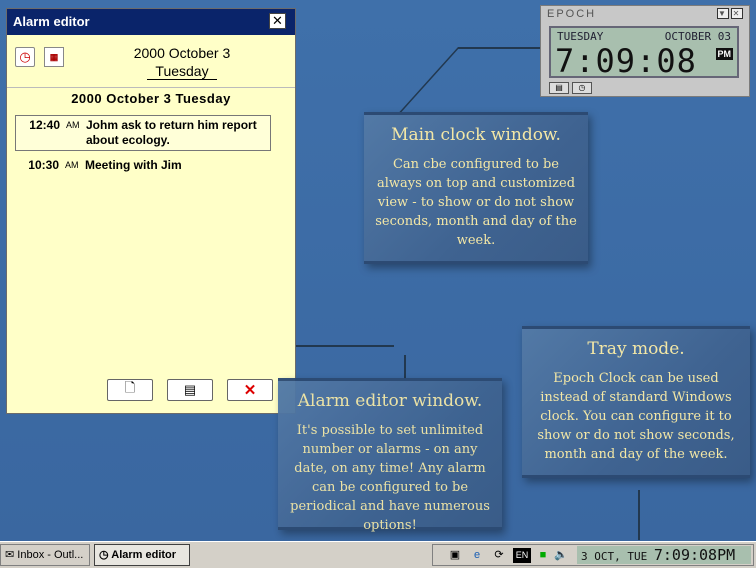 This screenshot has width=756, height=568. Describe the element at coordinates (455, 555) in the screenshot. I see `desktop-icon: ▣` at that location.